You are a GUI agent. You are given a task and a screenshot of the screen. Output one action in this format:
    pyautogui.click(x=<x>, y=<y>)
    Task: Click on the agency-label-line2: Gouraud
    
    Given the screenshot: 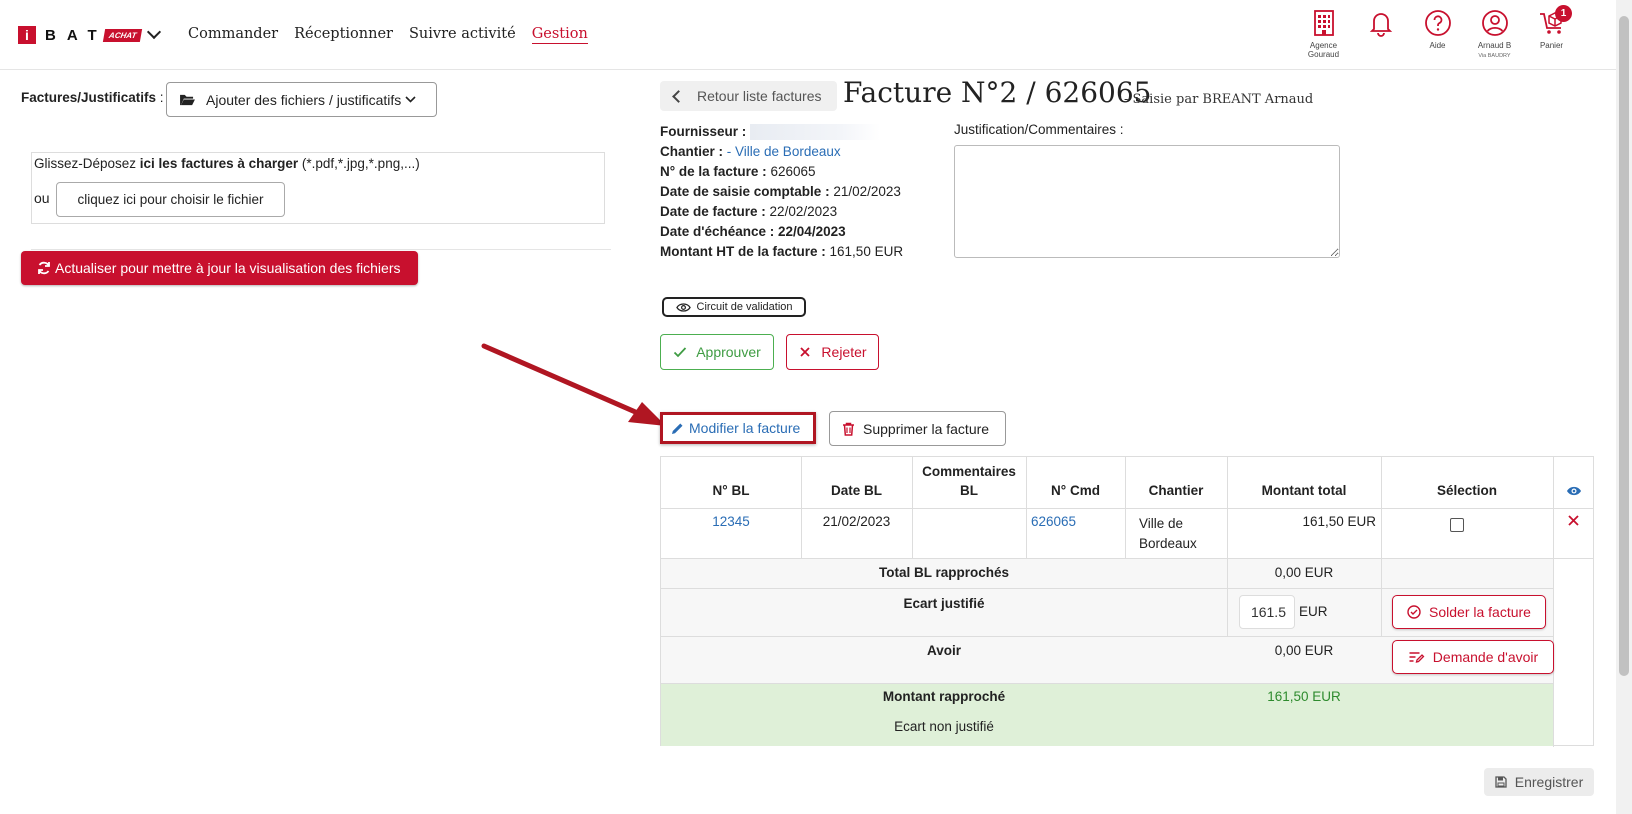 What is the action you would take?
    pyautogui.click(x=1323, y=54)
    